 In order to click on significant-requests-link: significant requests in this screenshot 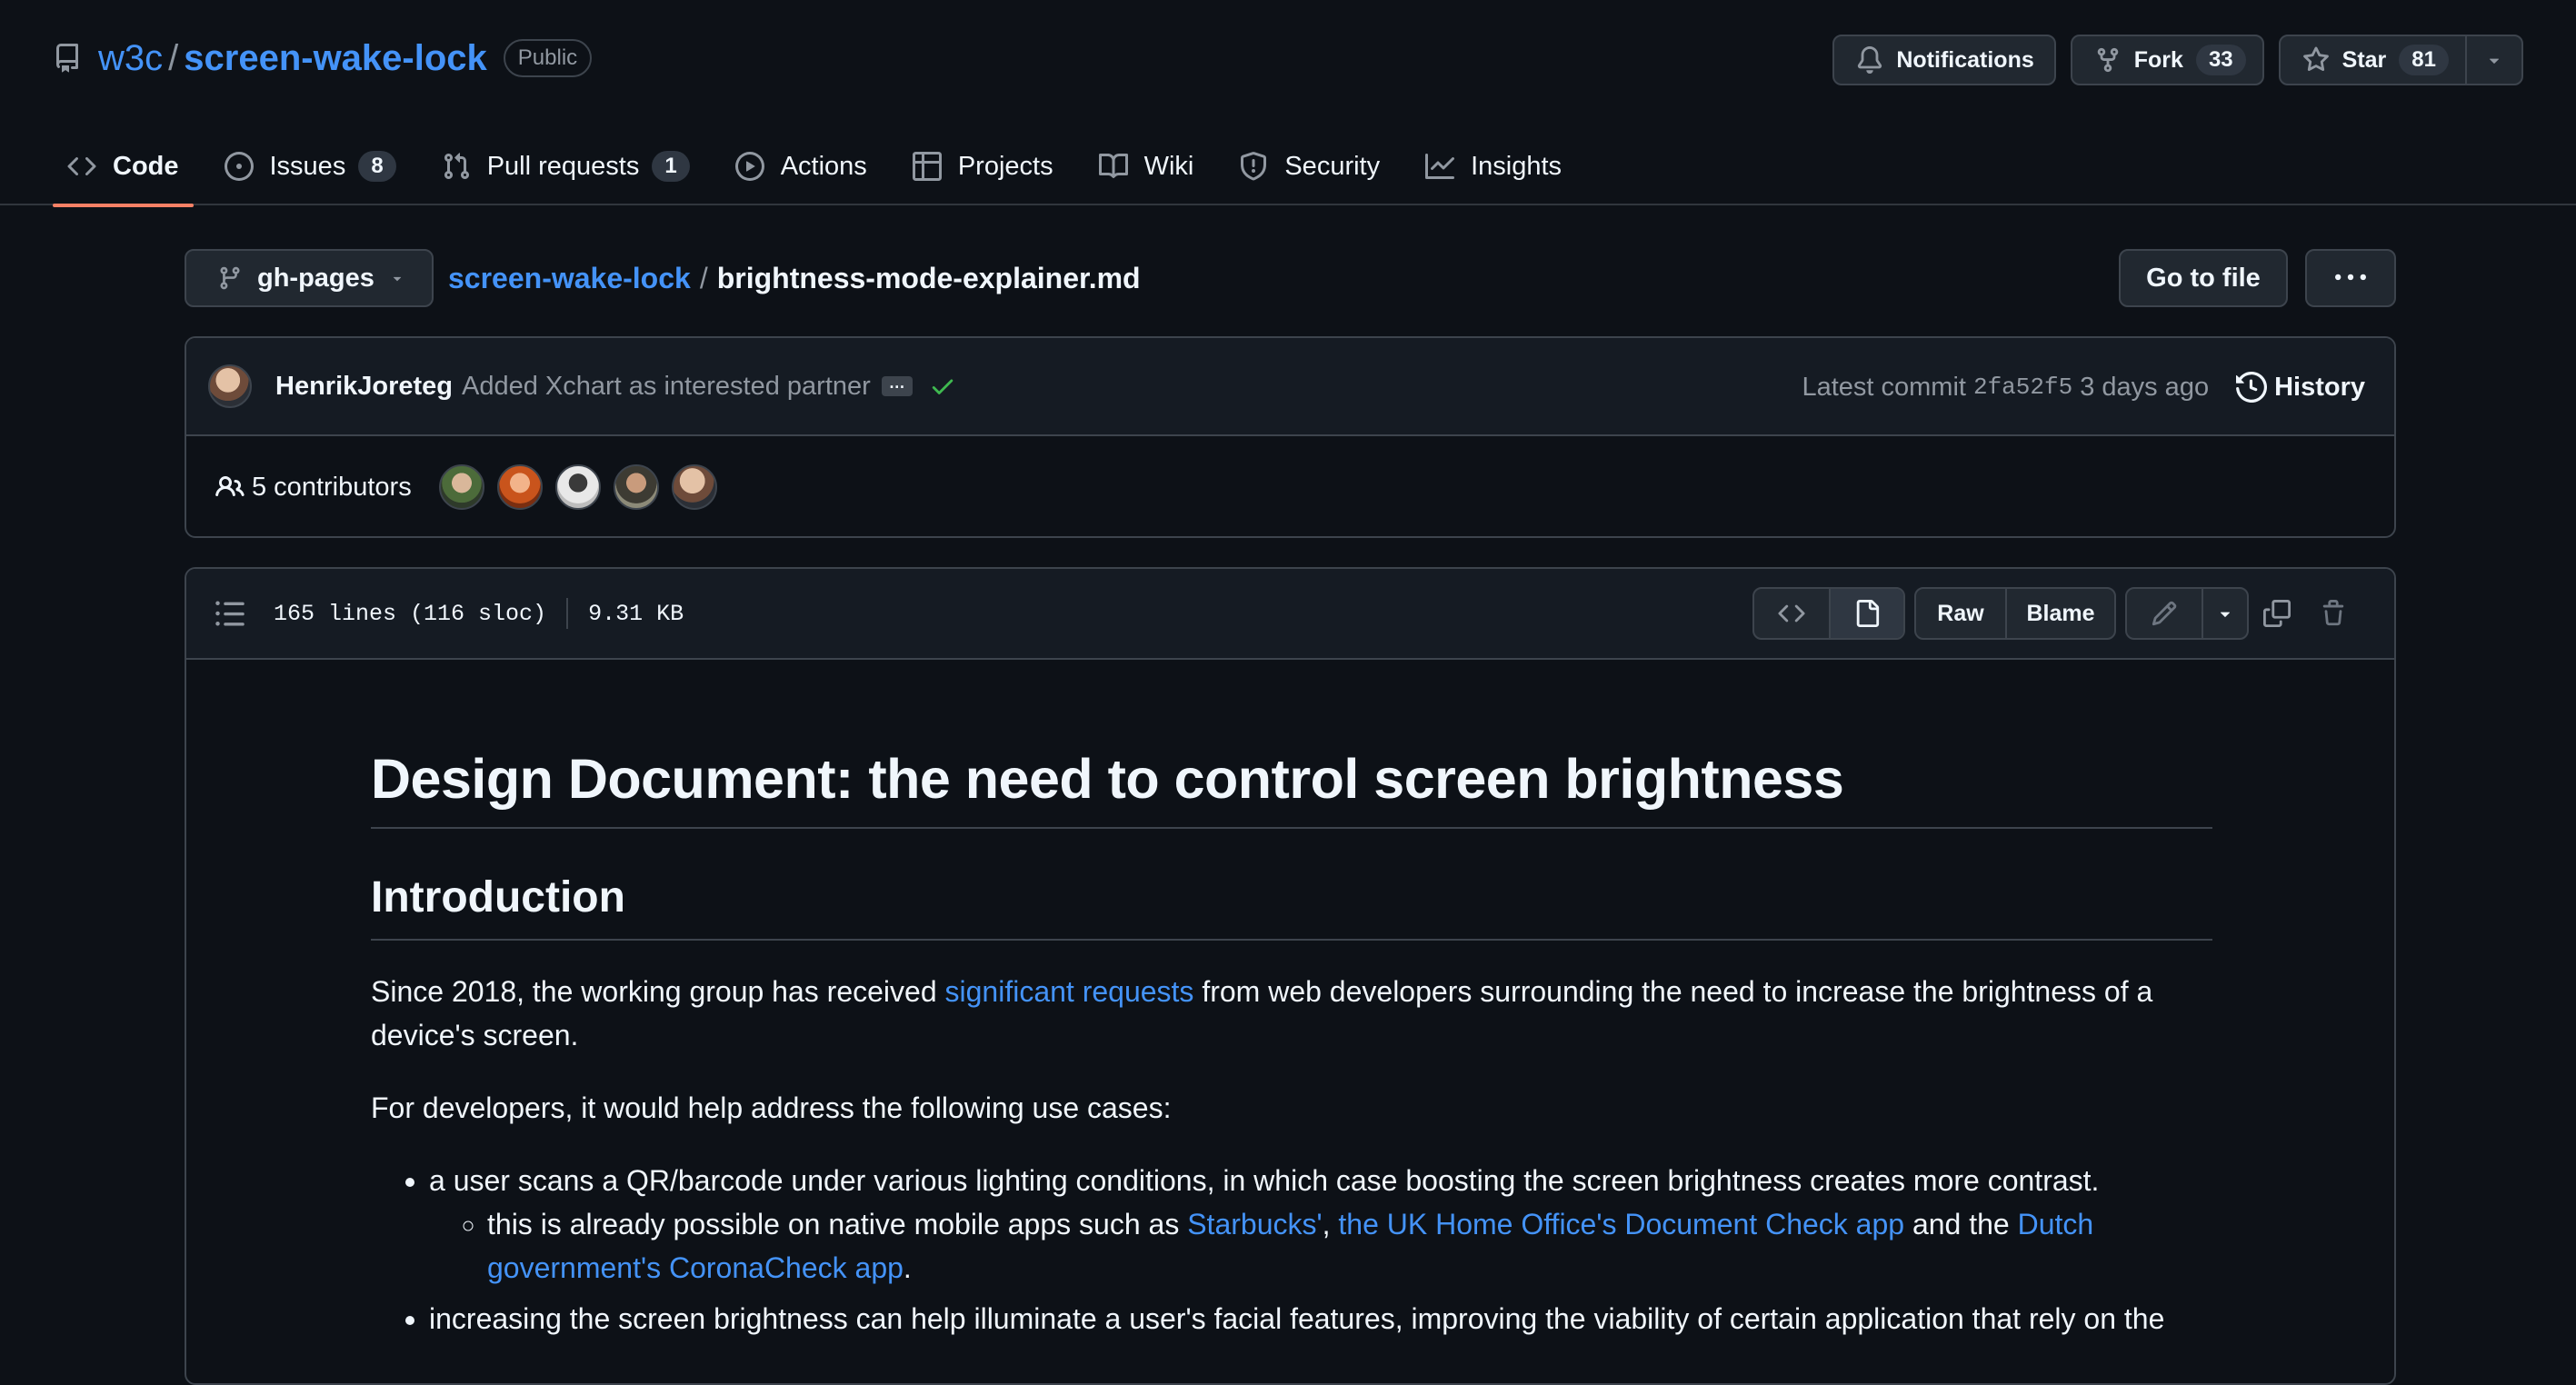, I will do `click(1069, 992)`.